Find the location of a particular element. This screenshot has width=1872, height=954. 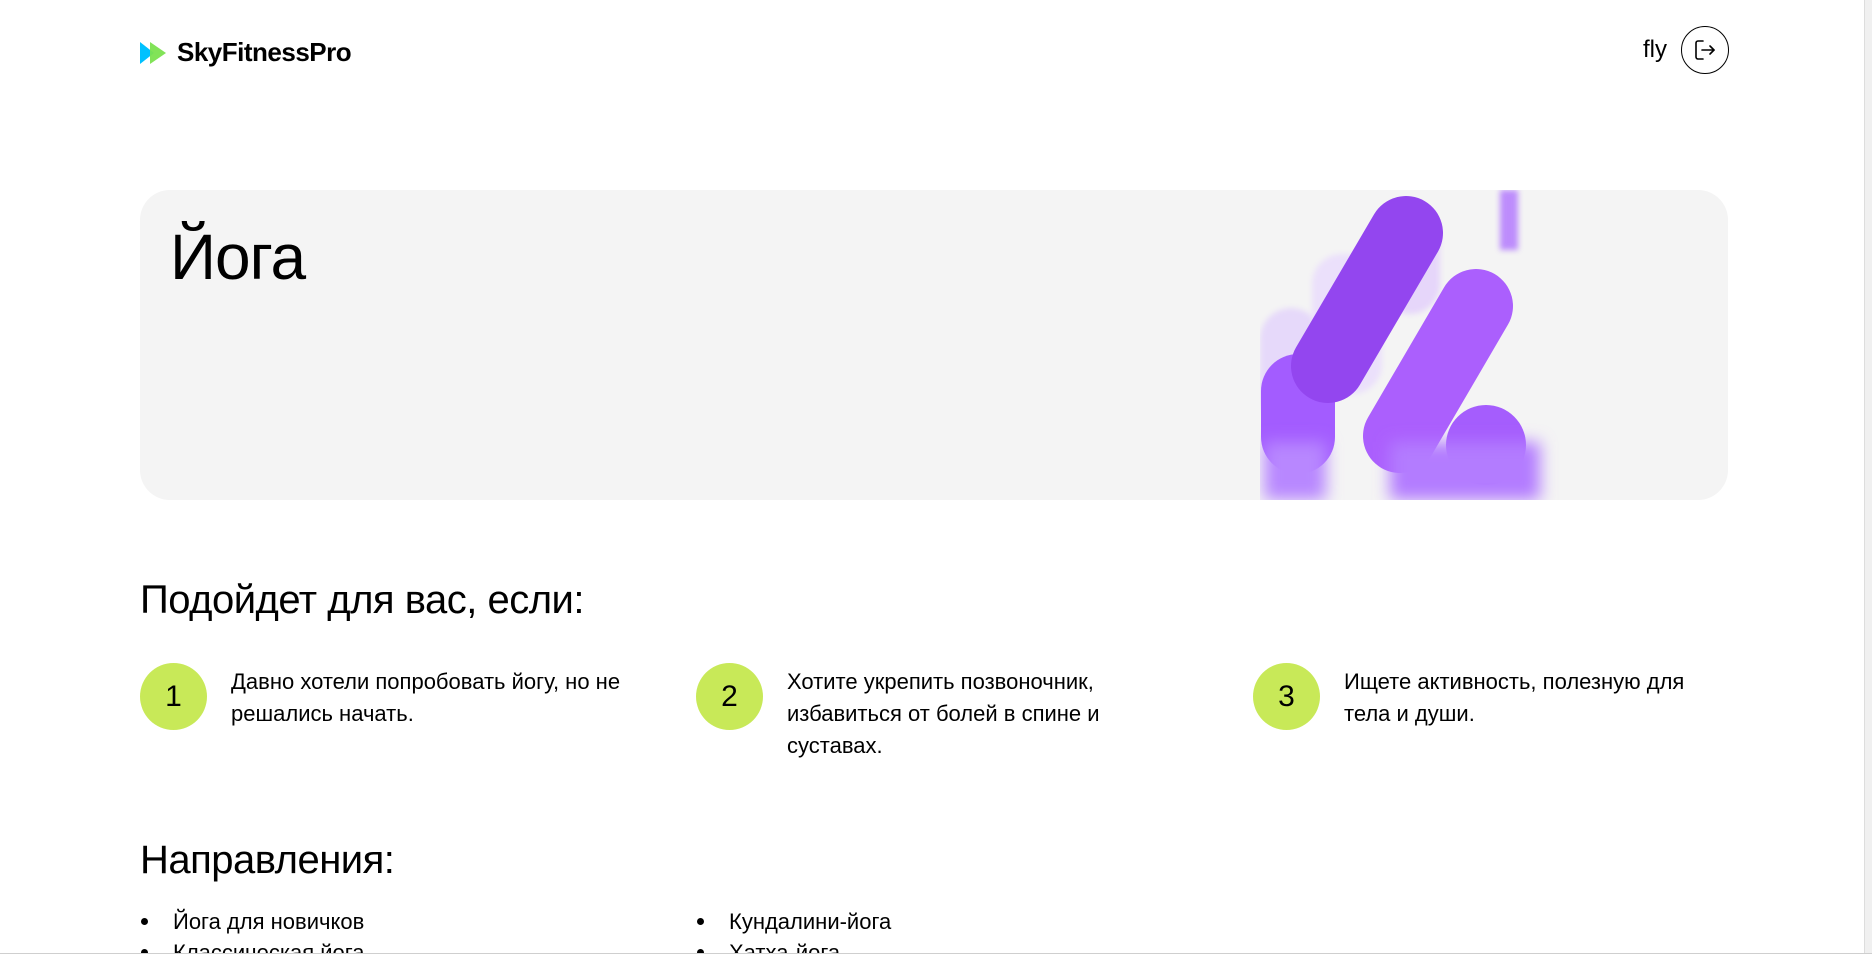

logo-text: SkyFitnessPro is located at coordinates (264, 52).